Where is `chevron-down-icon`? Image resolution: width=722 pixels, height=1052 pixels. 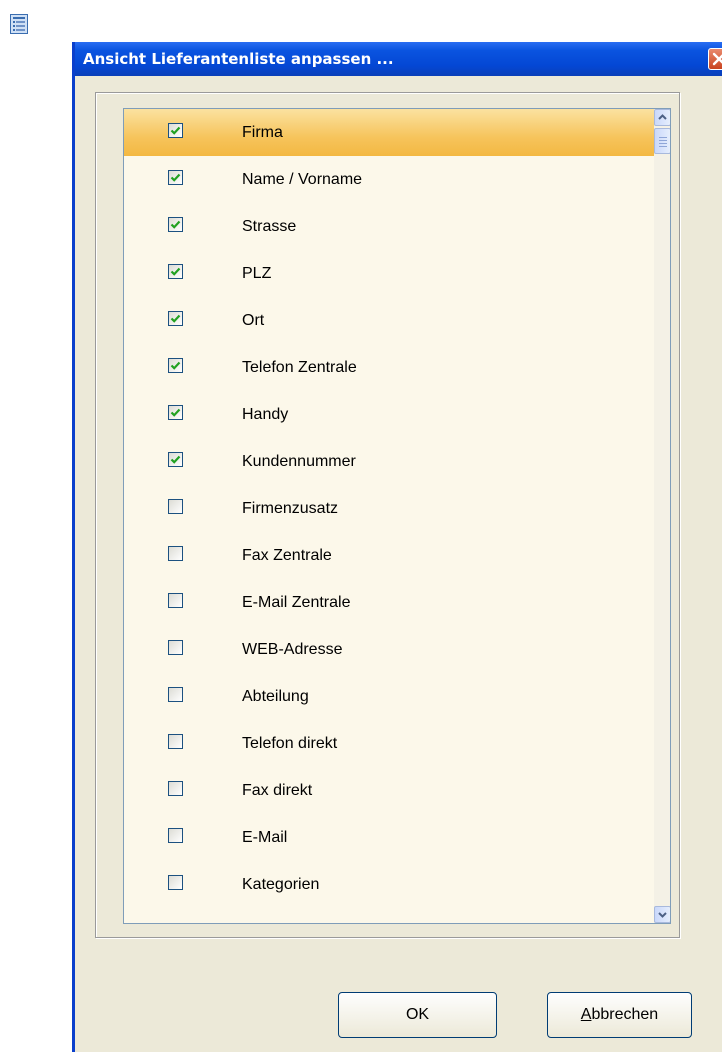 chevron-down-icon is located at coordinates (662, 915).